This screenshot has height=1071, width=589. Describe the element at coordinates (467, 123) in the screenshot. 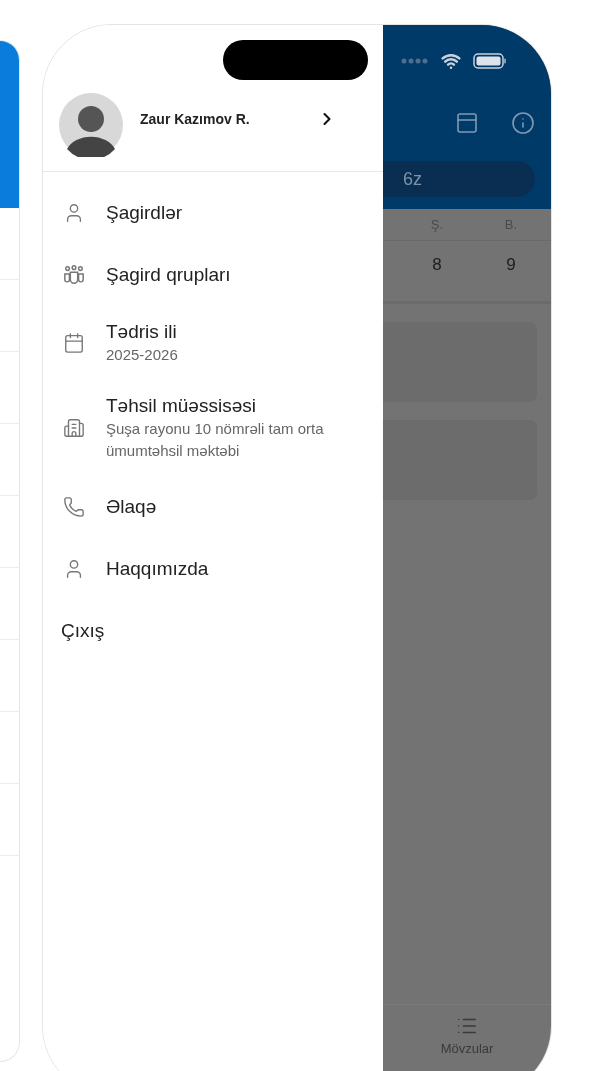

I see `panel-icon` at that location.